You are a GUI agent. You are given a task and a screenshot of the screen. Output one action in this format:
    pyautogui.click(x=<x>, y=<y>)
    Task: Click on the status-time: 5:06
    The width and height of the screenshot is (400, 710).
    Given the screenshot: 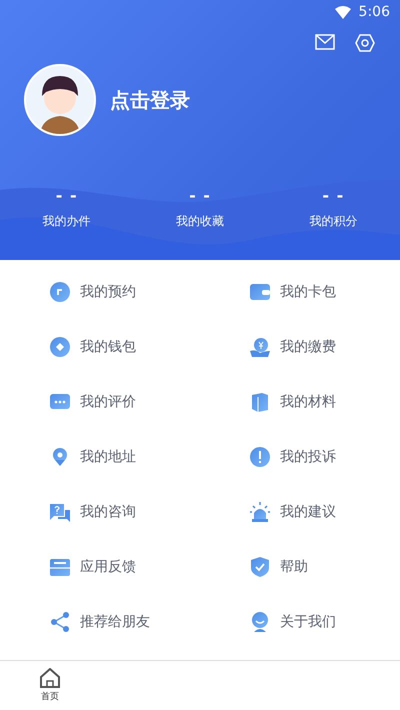 What is the action you would take?
    pyautogui.click(x=374, y=12)
    